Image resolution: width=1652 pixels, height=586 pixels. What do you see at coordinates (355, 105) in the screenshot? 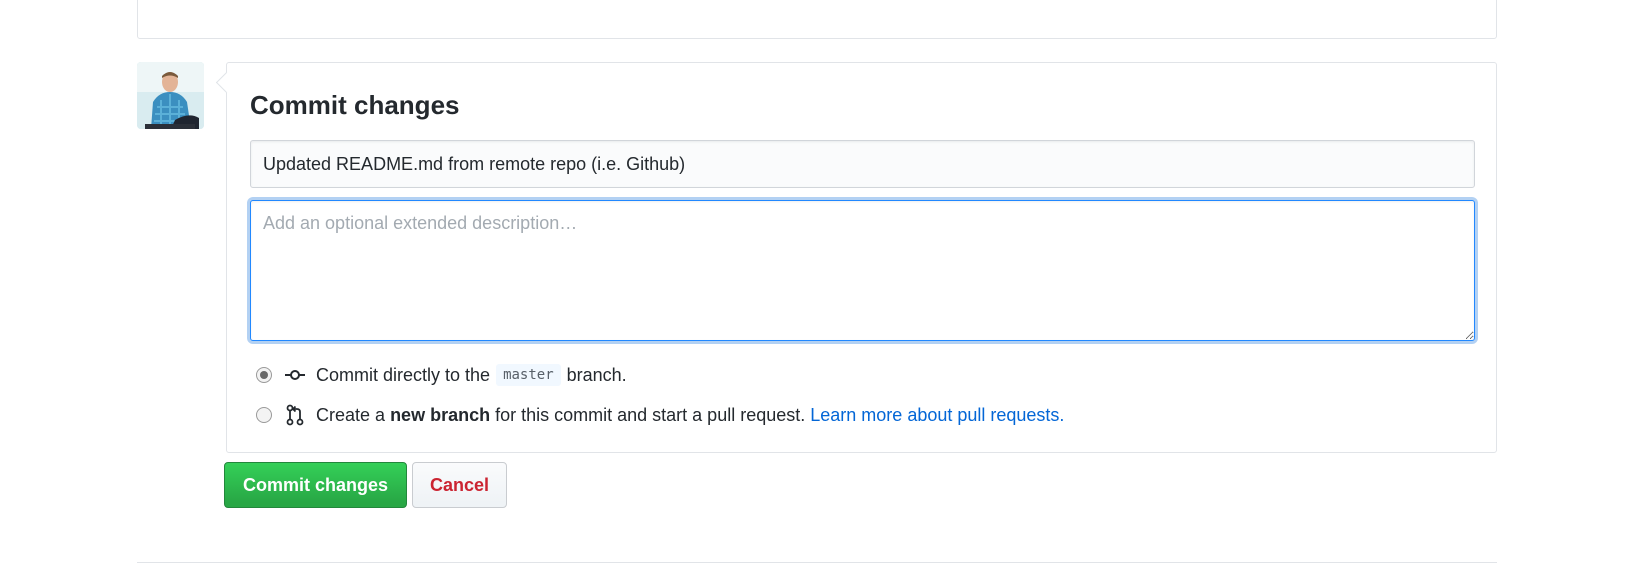
I see `commit-title: Commit changes` at bounding box center [355, 105].